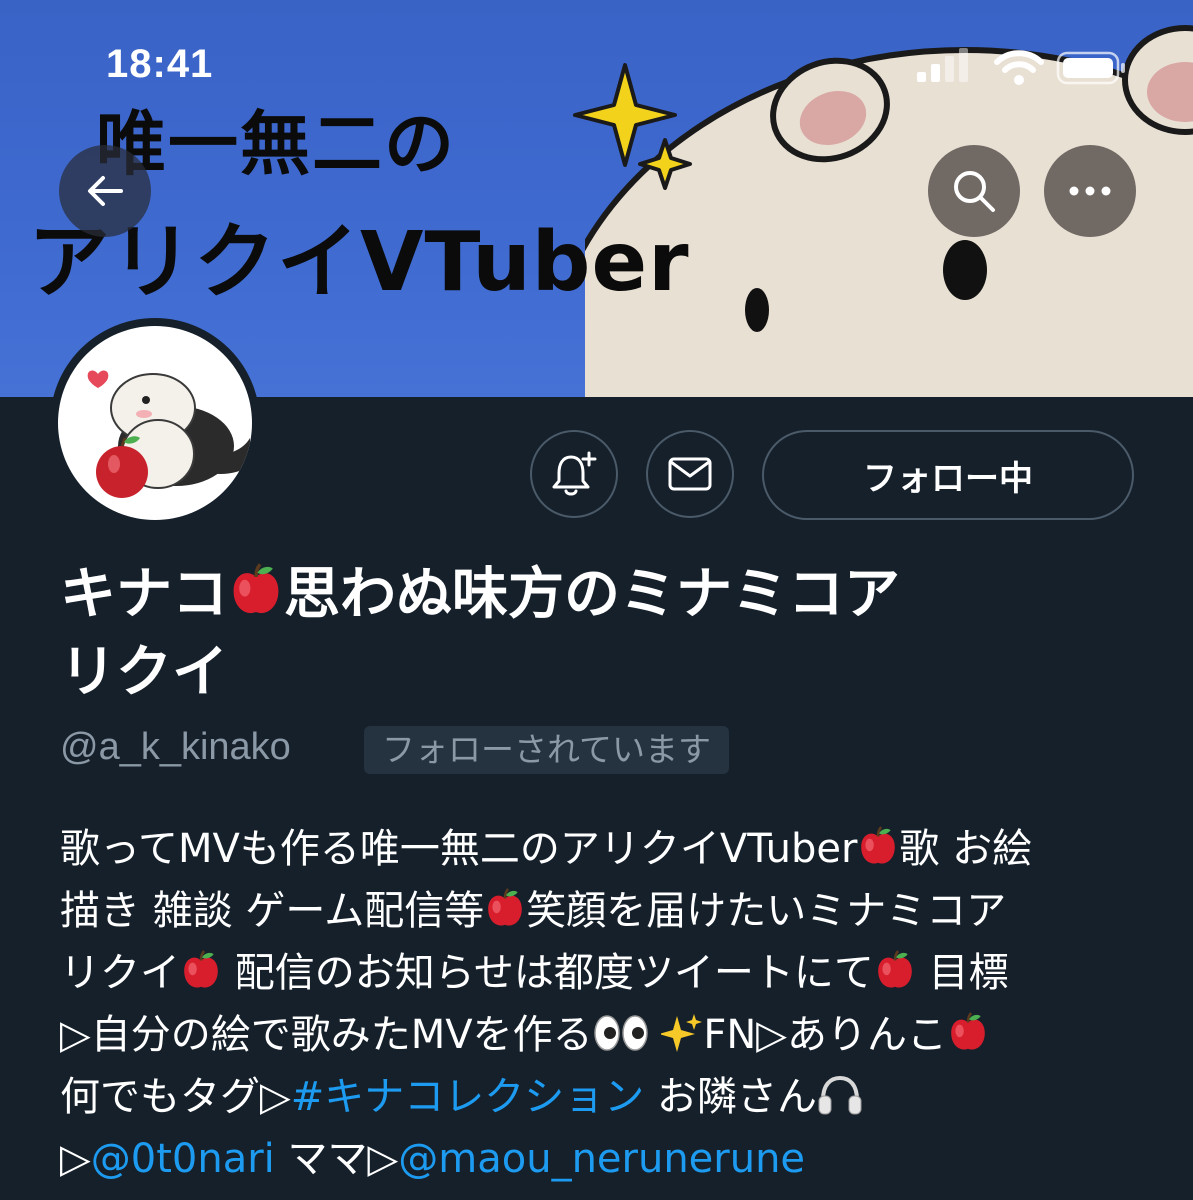 The height and width of the screenshot is (1200, 1193). What do you see at coordinates (632, 126) in the screenshot?
I see `sparkle-decoration` at bounding box center [632, 126].